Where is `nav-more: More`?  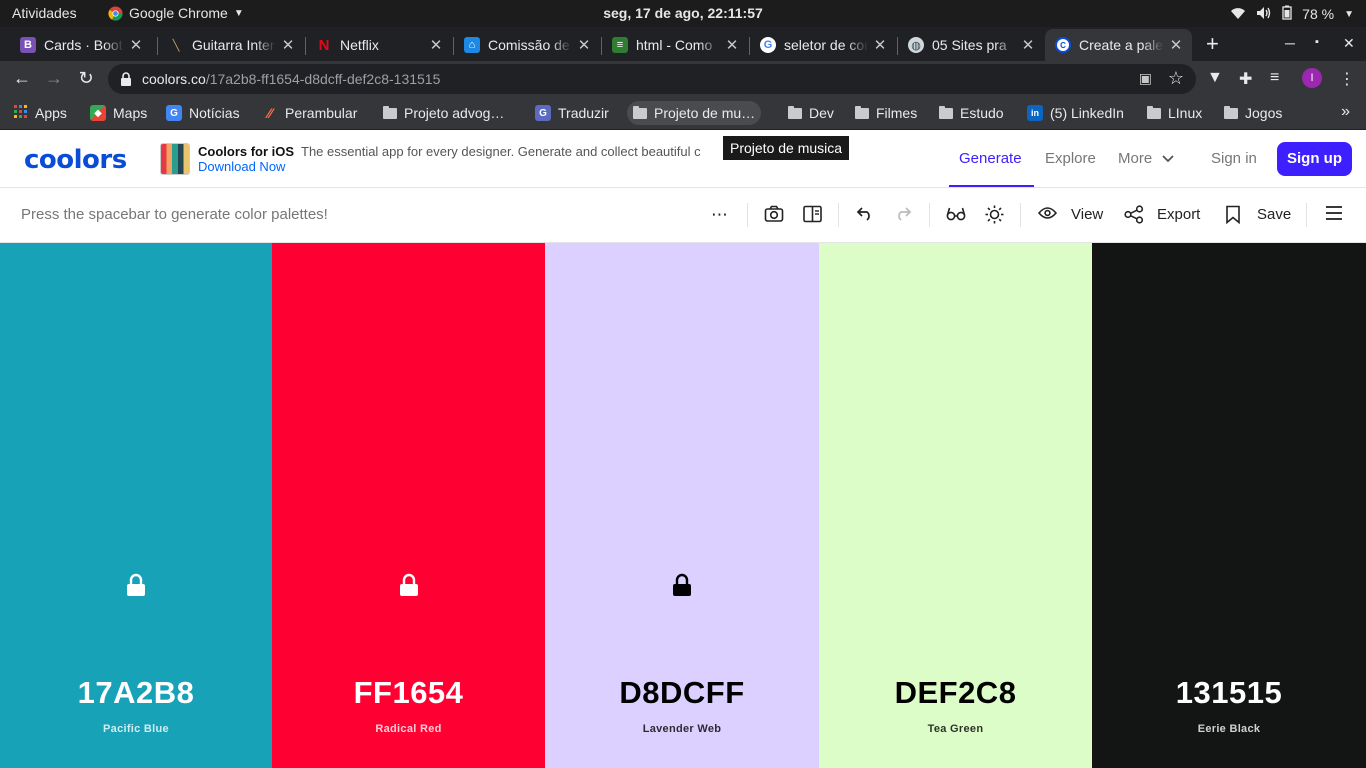
nav-more: More is located at coordinates (1146, 158).